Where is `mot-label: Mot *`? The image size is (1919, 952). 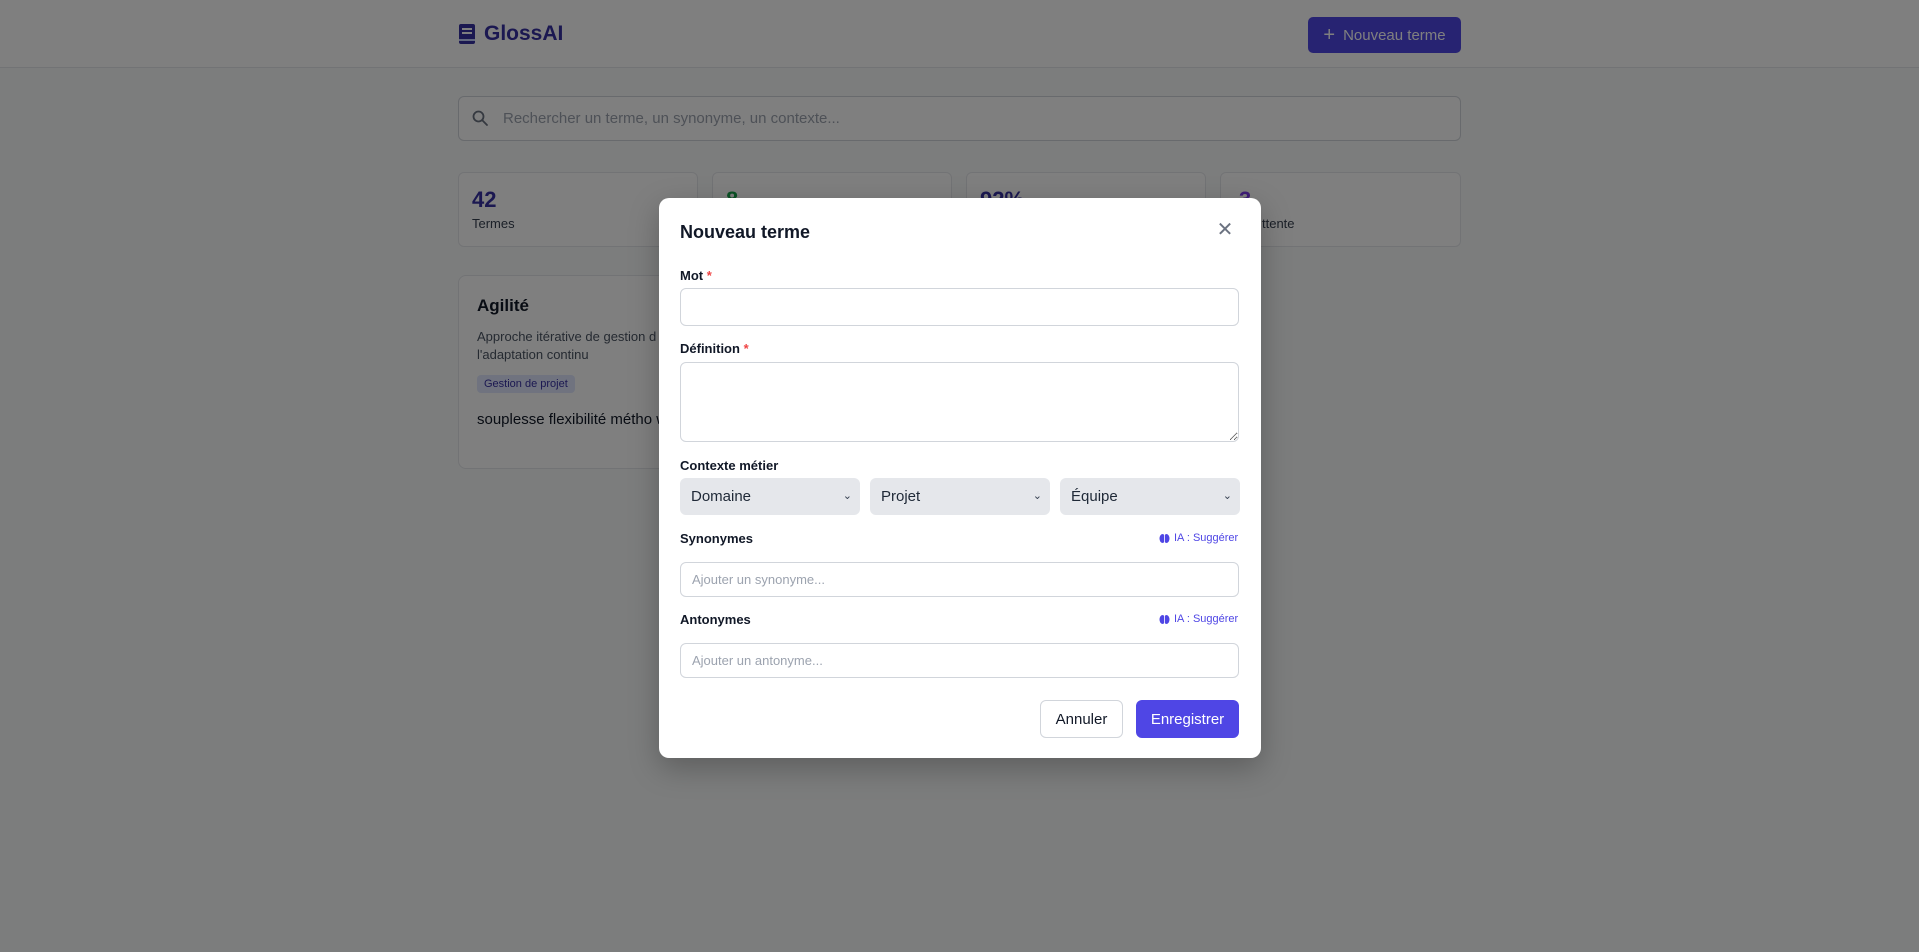 mot-label: Mot * is located at coordinates (696, 275).